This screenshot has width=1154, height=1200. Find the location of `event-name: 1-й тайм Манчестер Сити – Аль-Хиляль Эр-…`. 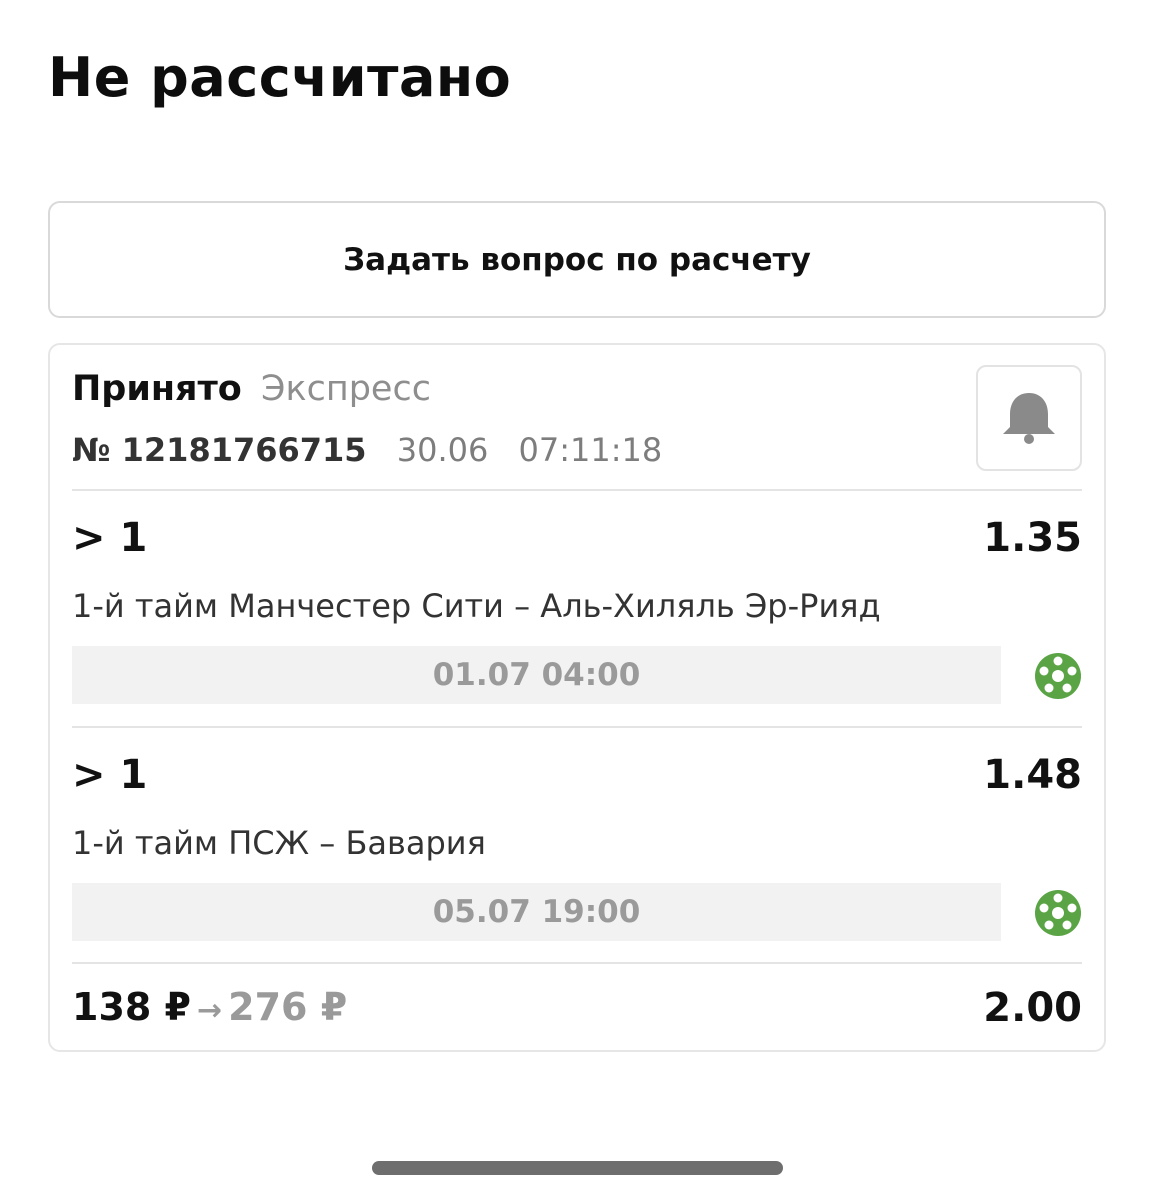

event-name: 1-й тайм Манчестер Сити – Аль-Хиляль Эр-… is located at coordinates (476, 606).